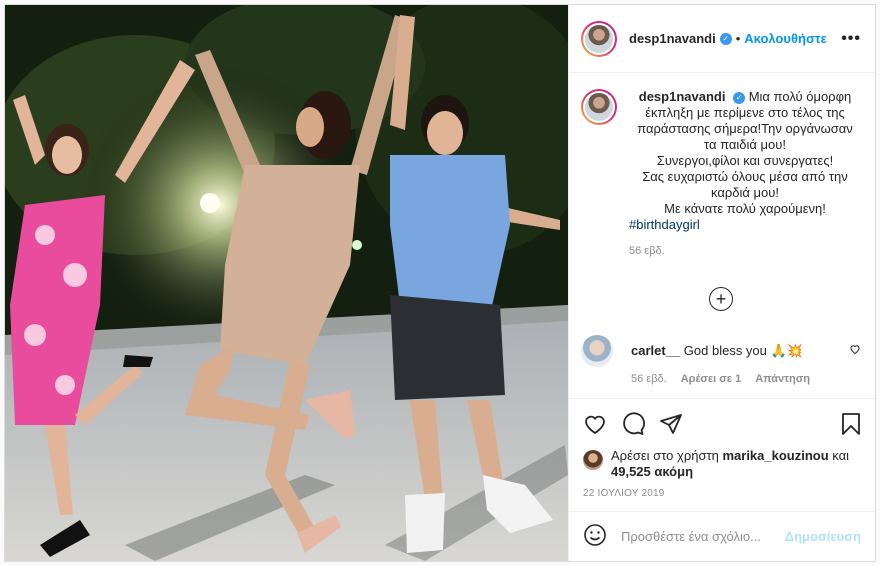 Image resolution: width=880 pixels, height=565 pixels. What do you see at coordinates (665, 455) in the screenshot?
I see `liked-by-prefix: Αρέσει στο χρήστη` at bounding box center [665, 455].